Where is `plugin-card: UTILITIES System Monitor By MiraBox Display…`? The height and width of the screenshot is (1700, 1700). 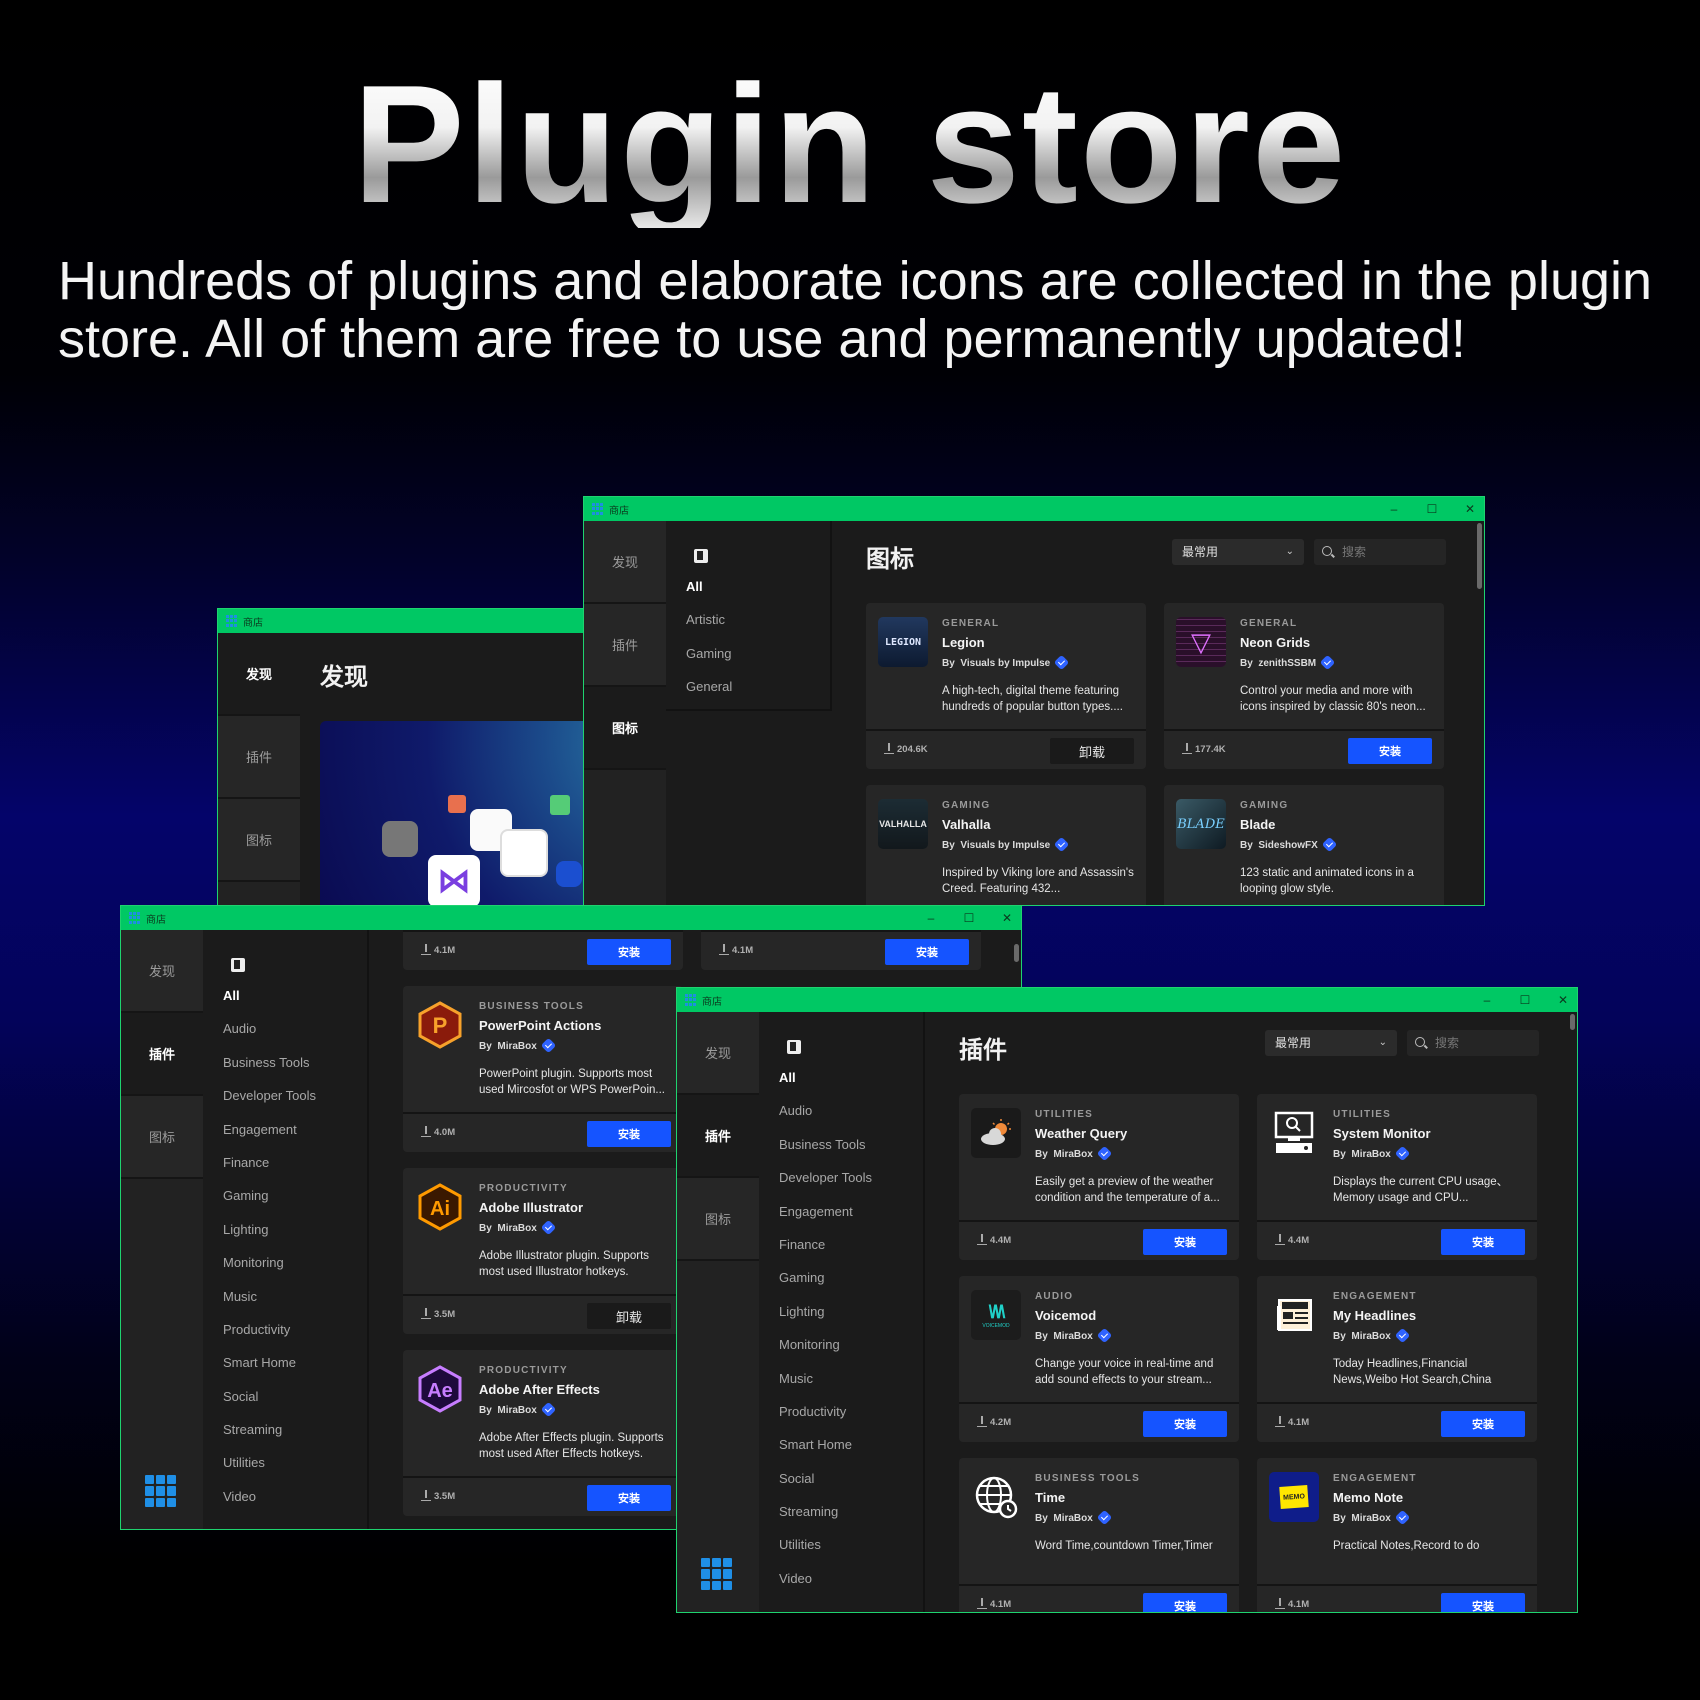
plugin-card: UTILITIES System Monitor By MiraBox Display… is located at coordinates (1397, 1177).